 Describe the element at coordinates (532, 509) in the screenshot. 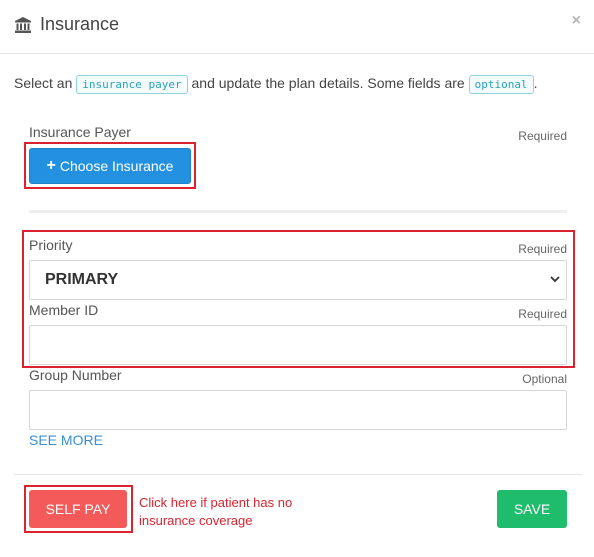

I see `save-button: SAVE` at that location.